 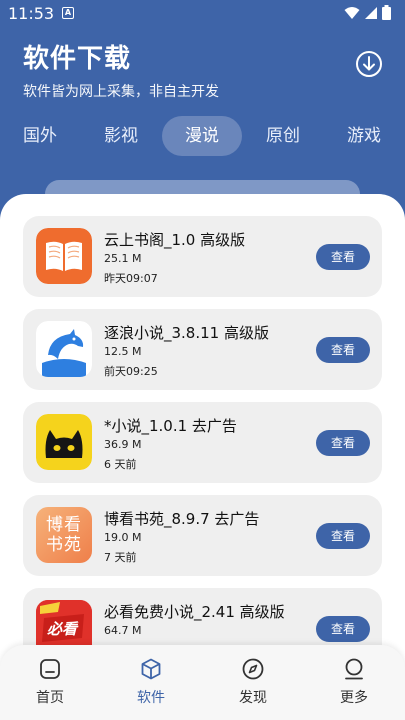 What do you see at coordinates (194, 612) in the screenshot?
I see `app-name: 必看免费小说_2.41 高级版` at bounding box center [194, 612].